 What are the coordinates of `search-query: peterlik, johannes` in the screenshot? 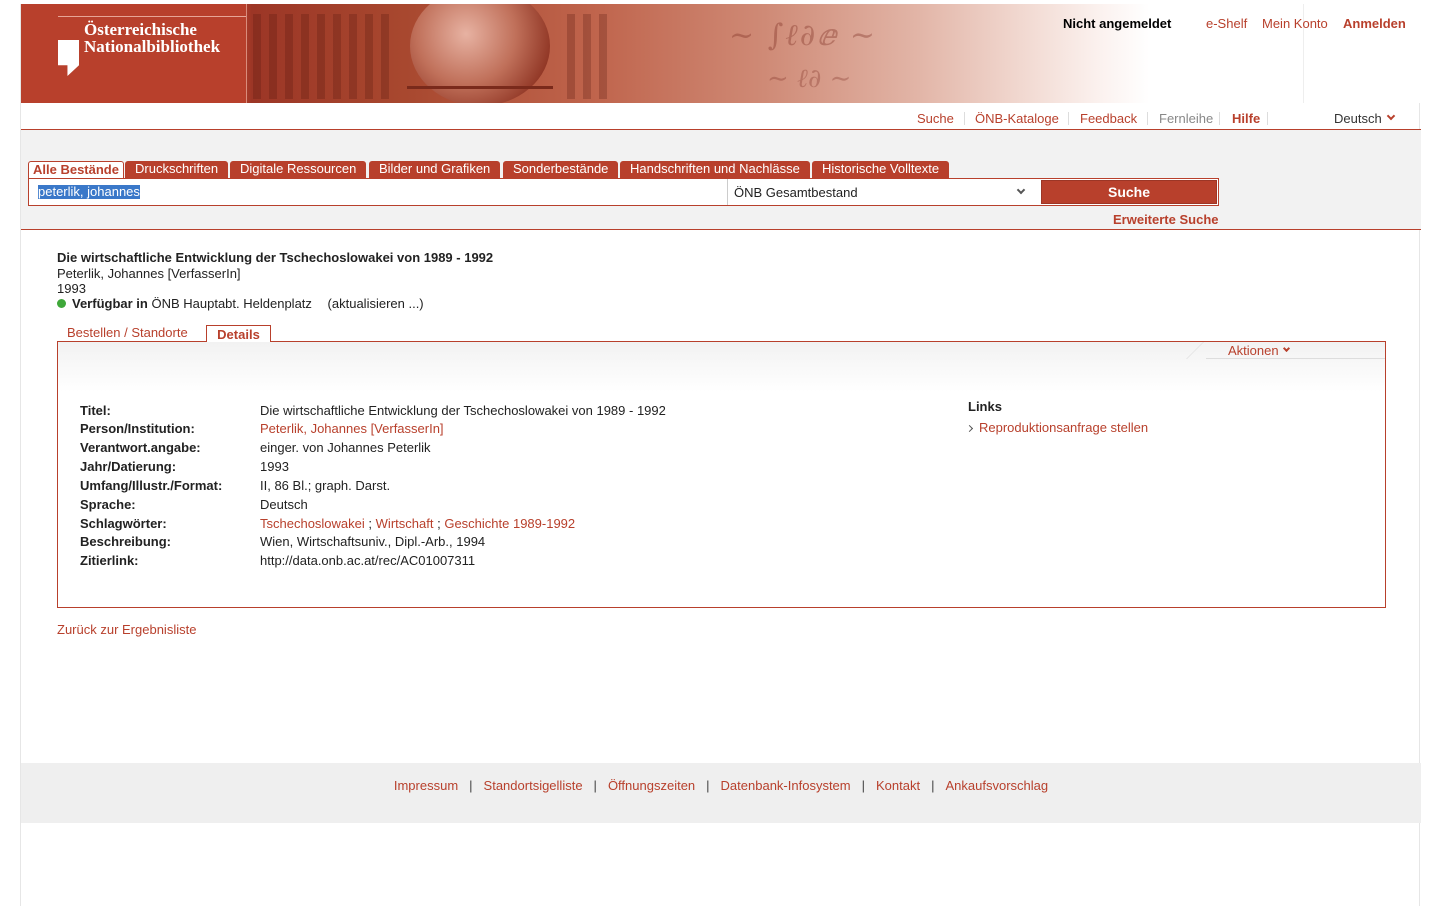 It's located at (89, 191).